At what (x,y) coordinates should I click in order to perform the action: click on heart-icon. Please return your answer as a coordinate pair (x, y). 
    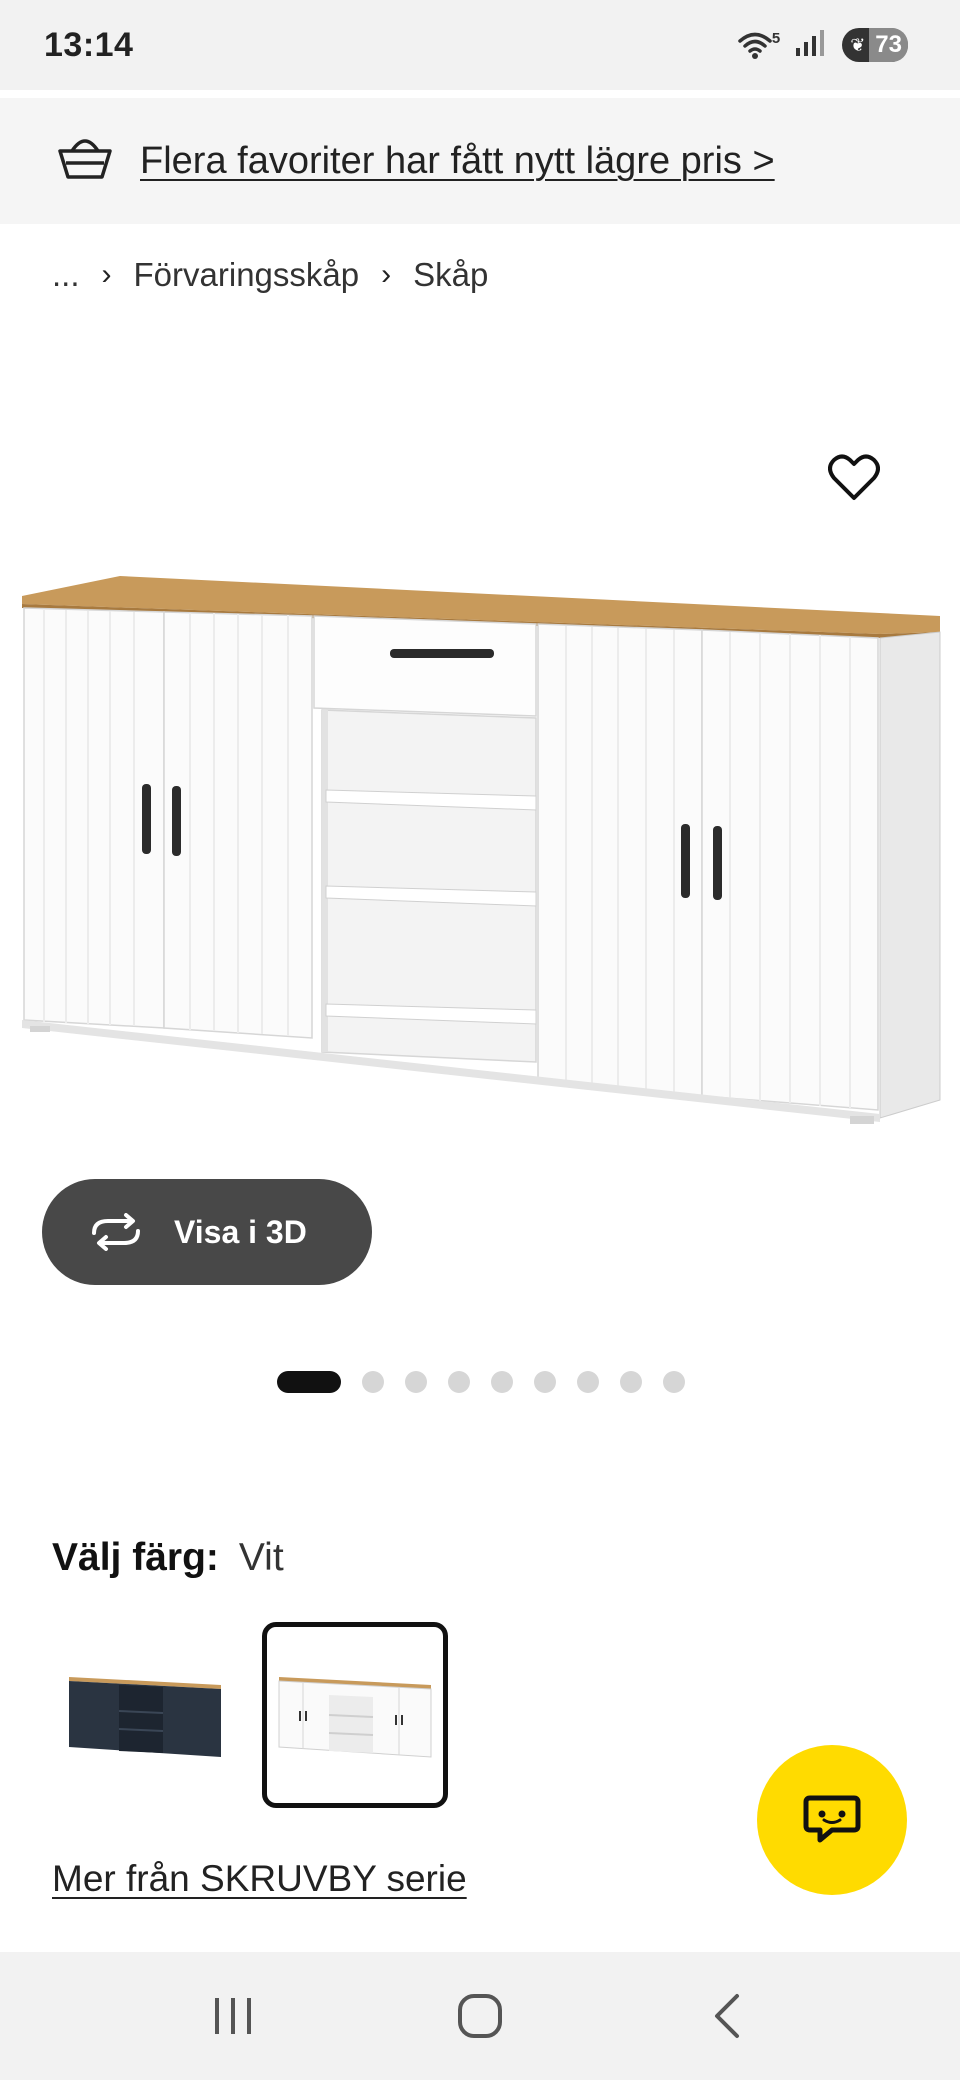
    Looking at the image, I should click on (854, 477).